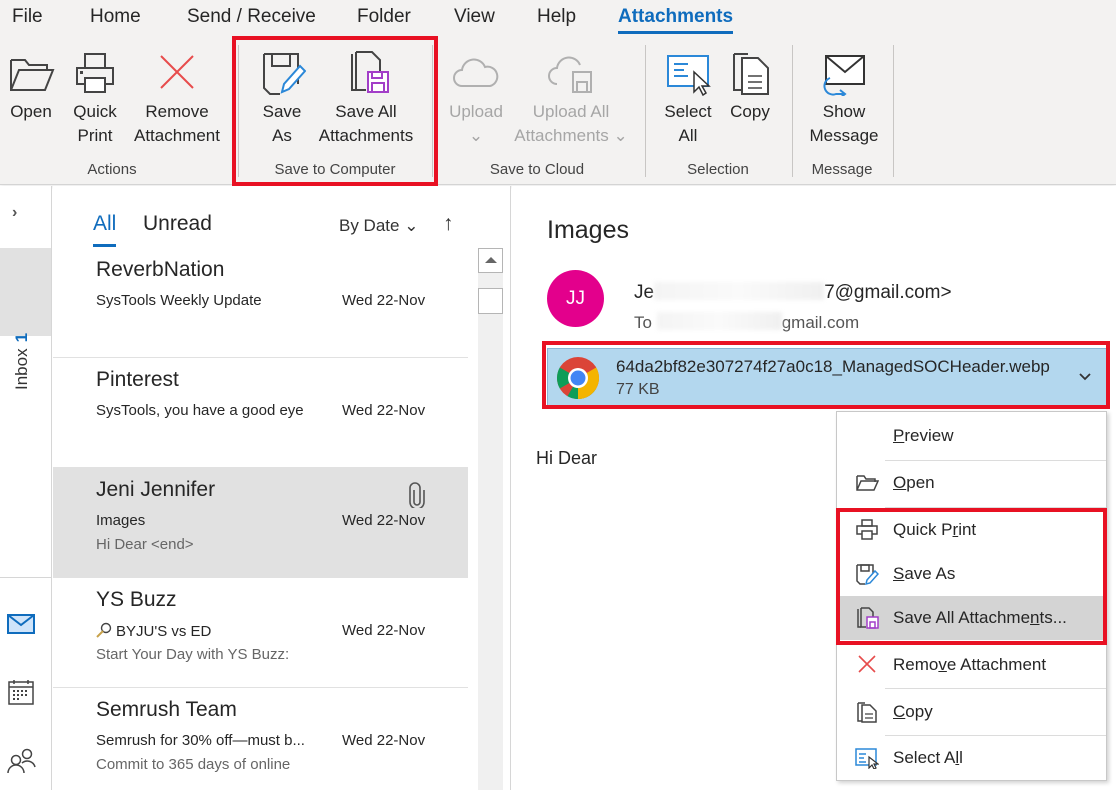 This screenshot has height=790, width=1116. I want to click on menu-item-remove-attachment: Remove Attachment, so click(971, 665).